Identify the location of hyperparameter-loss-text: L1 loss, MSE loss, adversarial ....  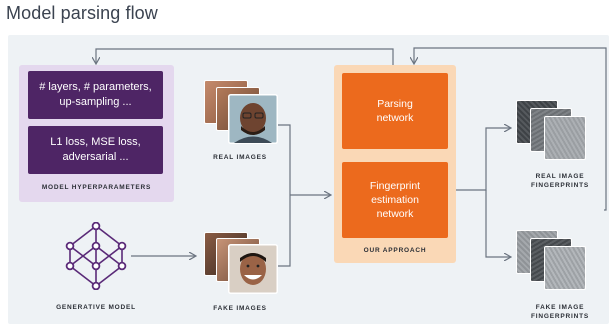
(95, 149).